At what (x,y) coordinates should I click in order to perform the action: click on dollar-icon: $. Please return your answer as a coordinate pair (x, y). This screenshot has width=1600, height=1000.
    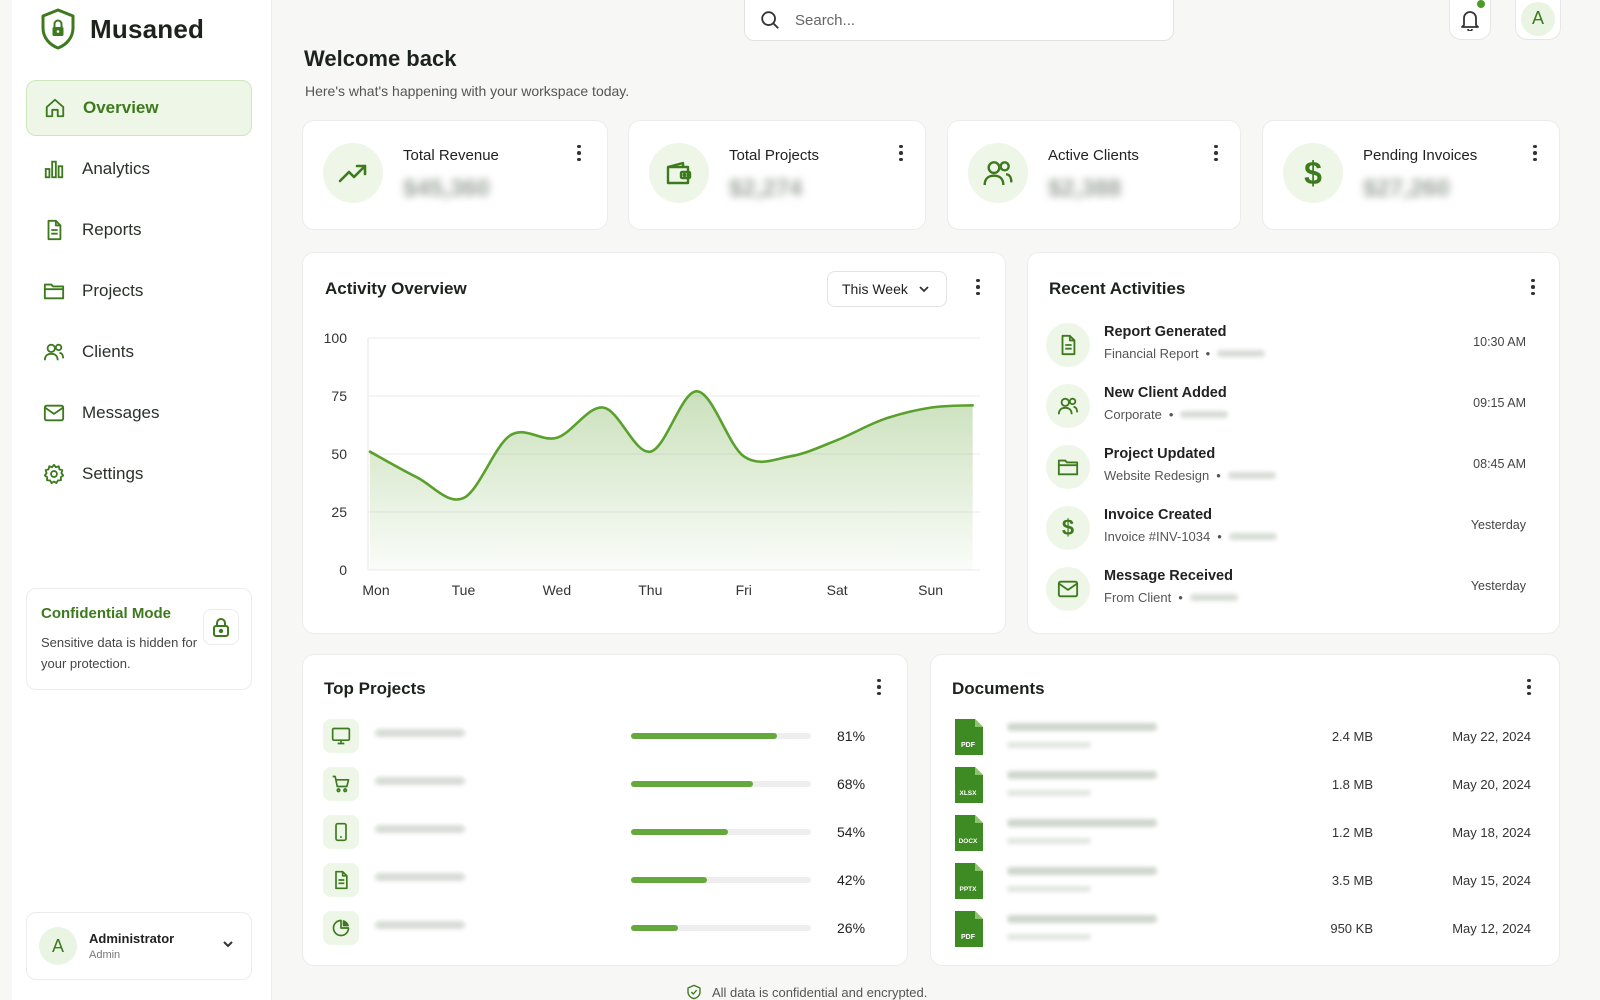
    Looking at the image, I should click on (1313, 173).